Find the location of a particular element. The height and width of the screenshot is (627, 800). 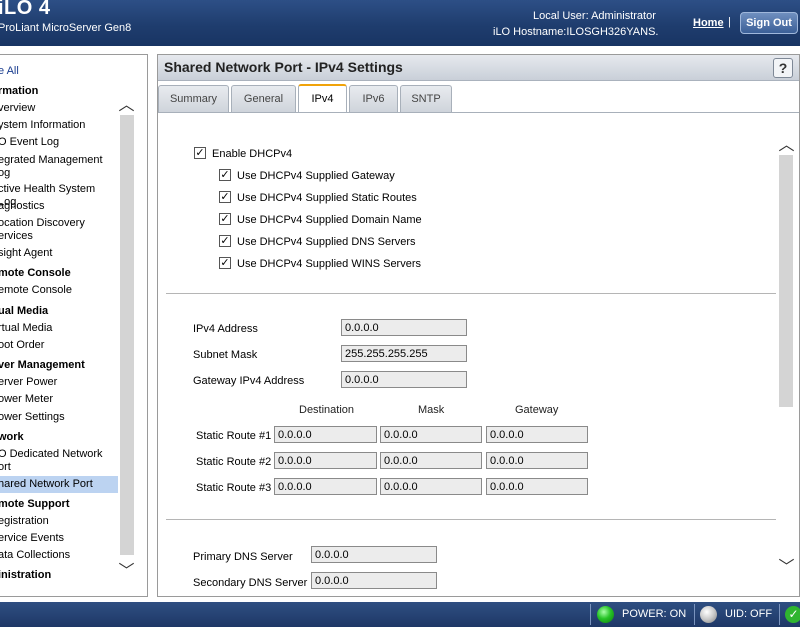

subnet-mask-label: Subnet Mask is located at coordinates (225, 355).